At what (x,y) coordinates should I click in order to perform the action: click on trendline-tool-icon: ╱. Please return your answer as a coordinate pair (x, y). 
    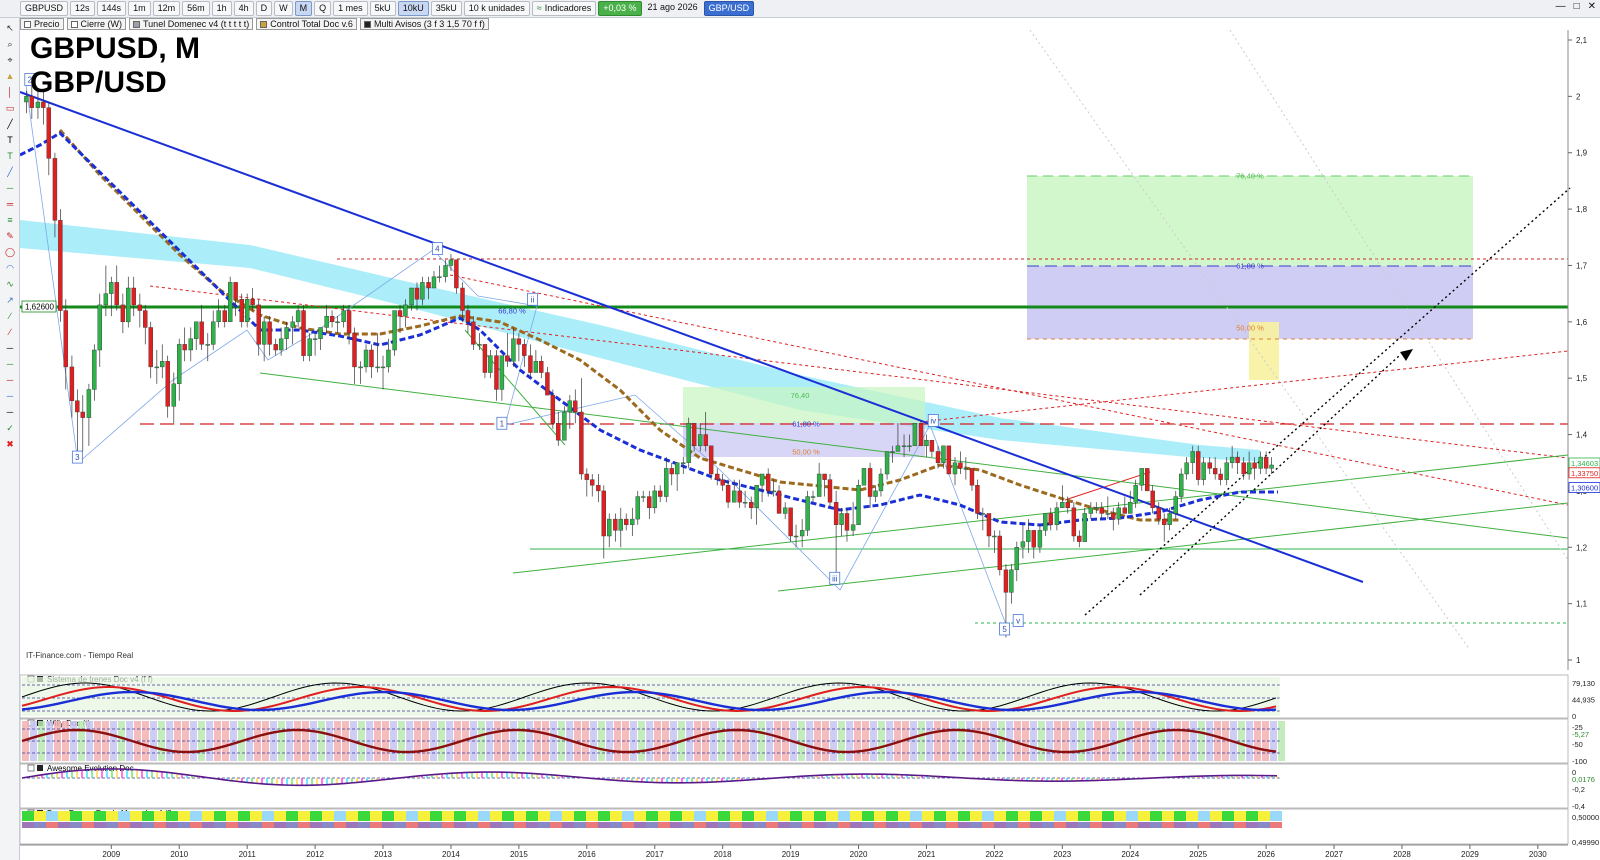
    Looking at the image, I should click on (10, 172).